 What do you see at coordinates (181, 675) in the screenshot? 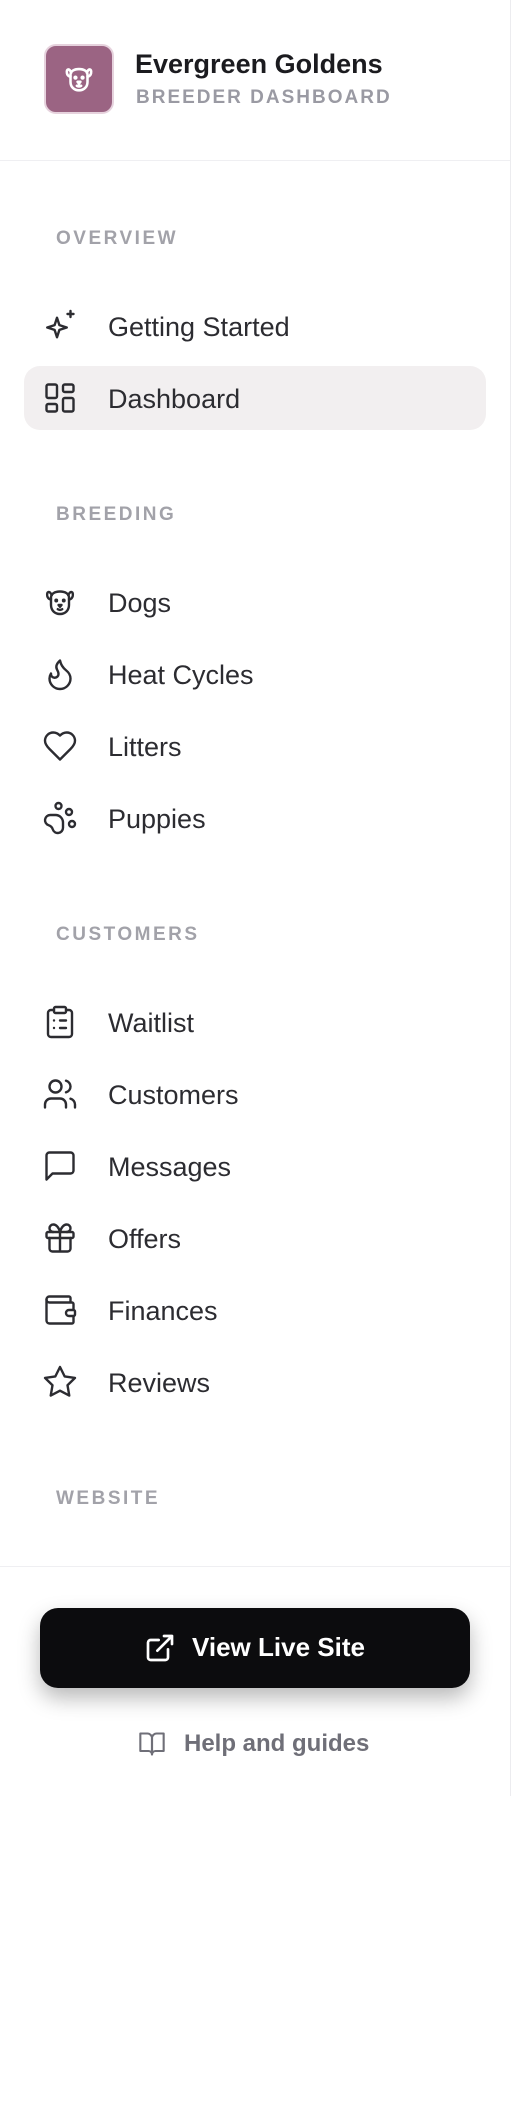
I see `nav-label: Heat Cycles` at bounding box center [181, 675].